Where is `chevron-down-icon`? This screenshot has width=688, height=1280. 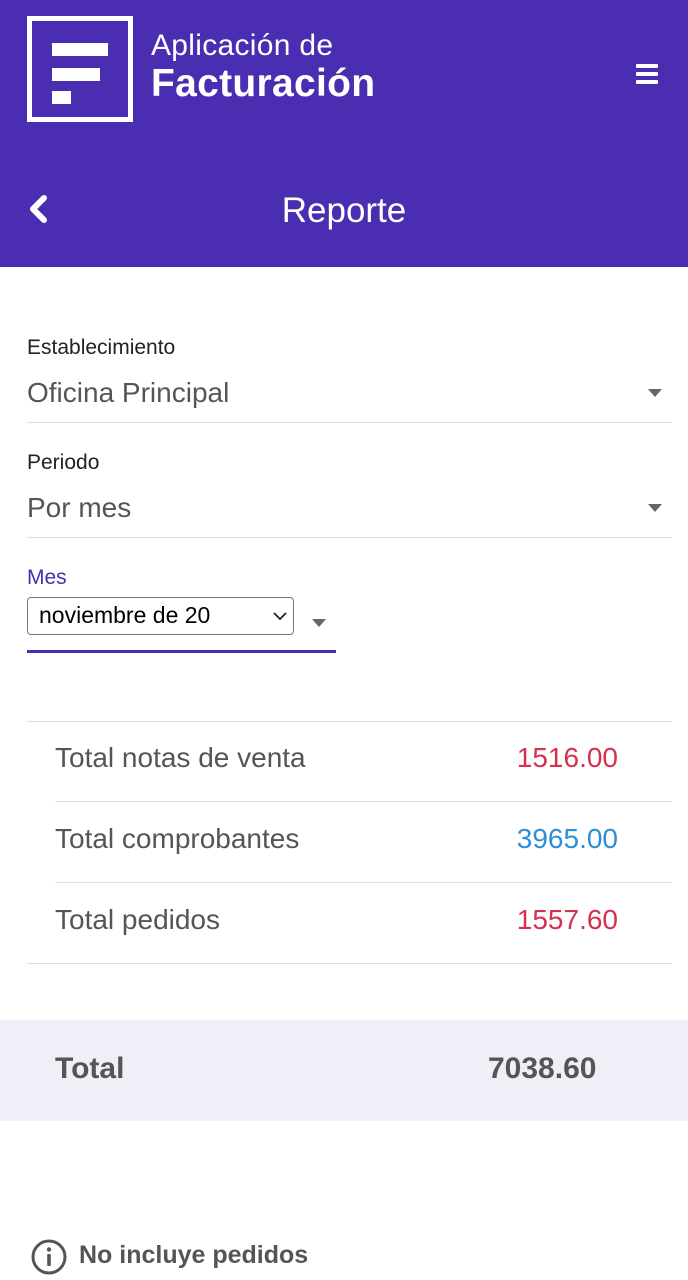 chevron-down-icon is located at coordinates (280, 615).